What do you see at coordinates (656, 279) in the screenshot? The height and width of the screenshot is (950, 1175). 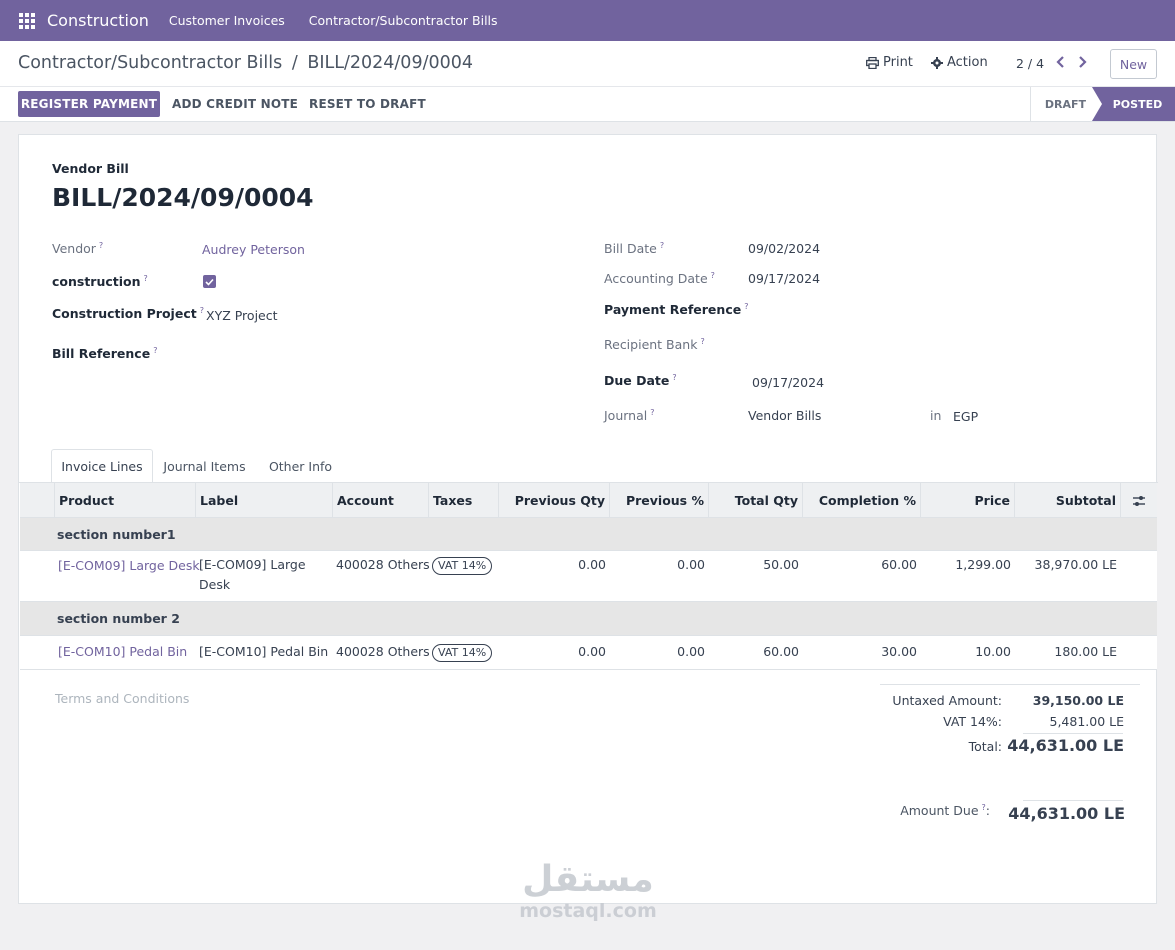 I see `accounting-date-label-text: Accounting Date` at bounding box center [656, 279].